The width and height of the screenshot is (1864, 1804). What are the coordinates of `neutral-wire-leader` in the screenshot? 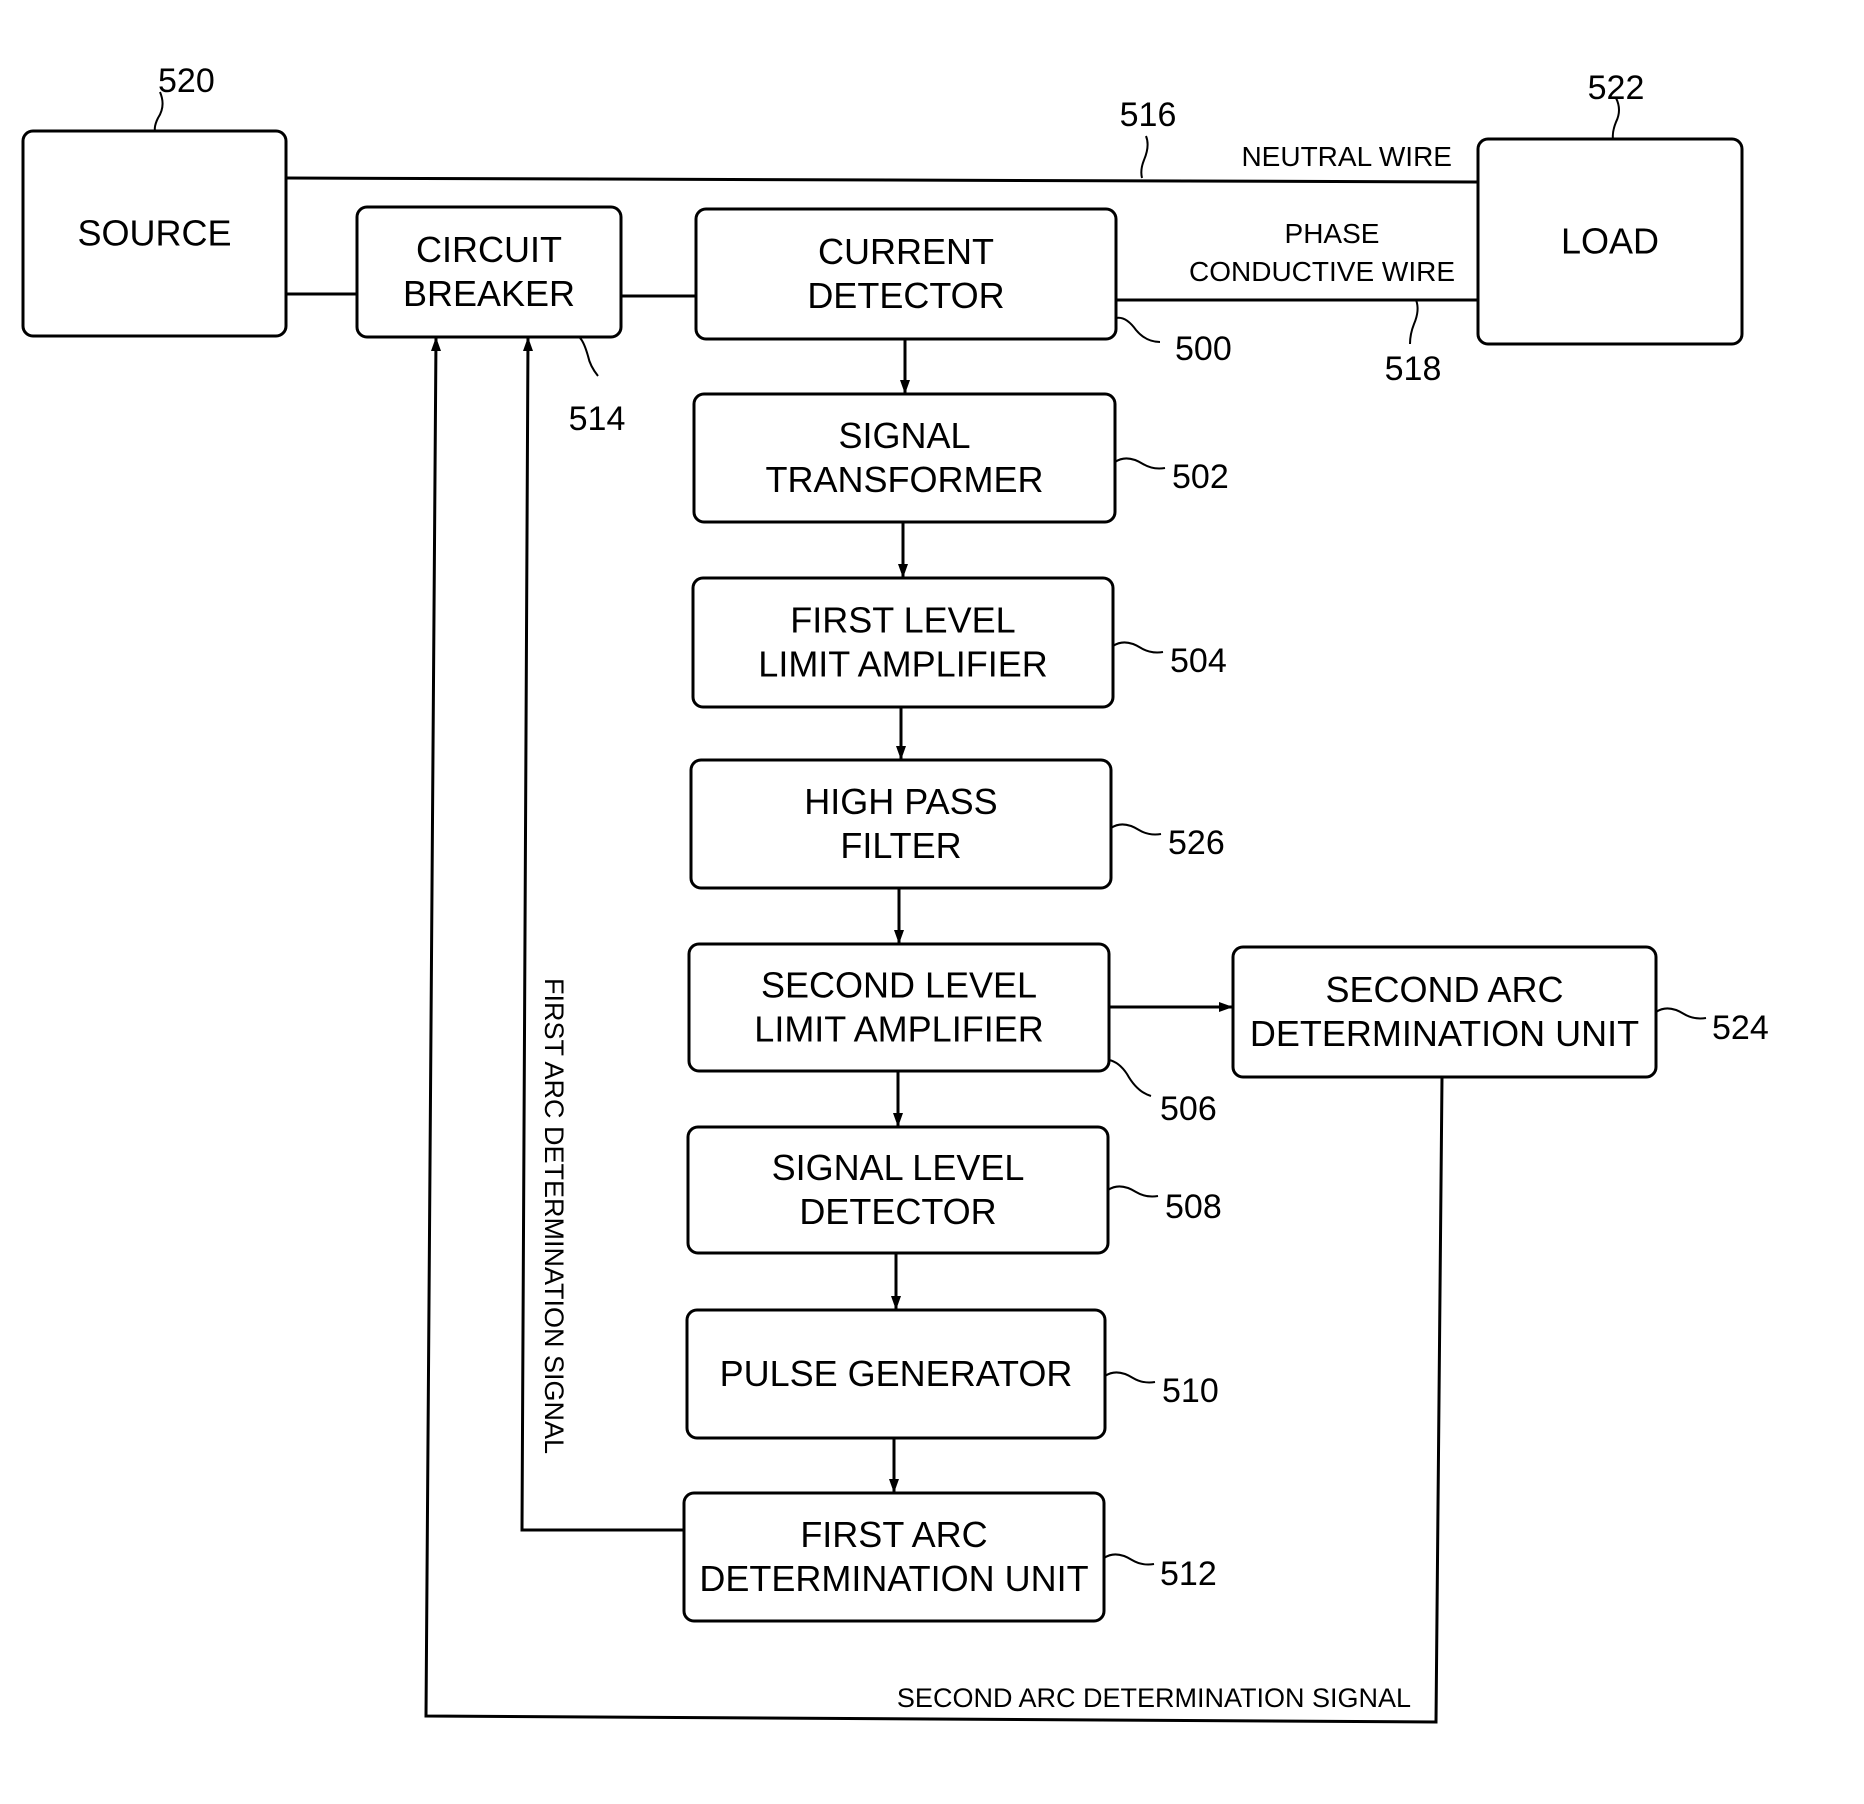 It's located at (1144, 157).